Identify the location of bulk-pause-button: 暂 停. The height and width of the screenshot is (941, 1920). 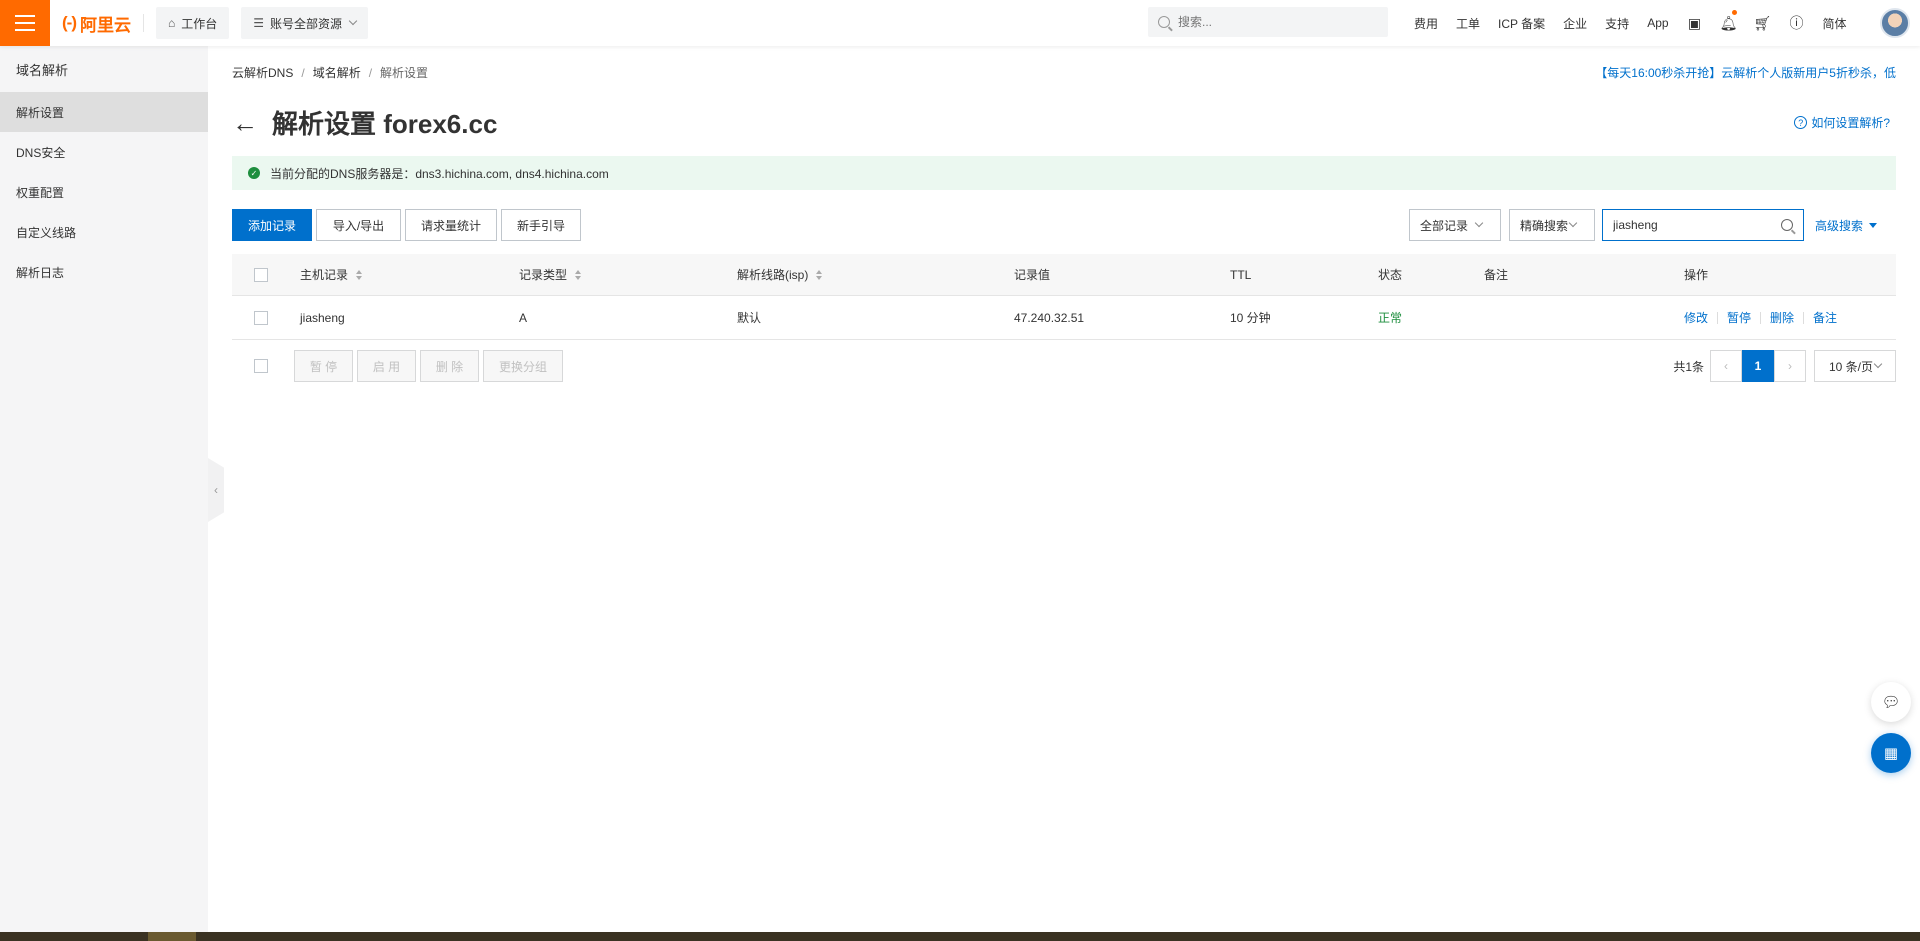
(323, 366).